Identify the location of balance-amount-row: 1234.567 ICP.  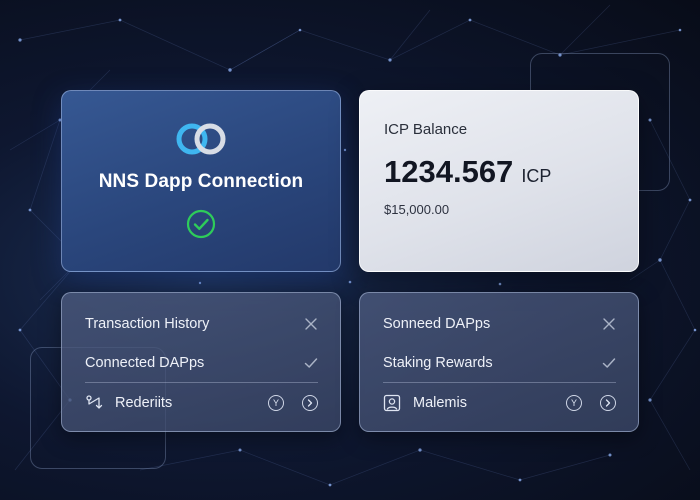
(511, 172).